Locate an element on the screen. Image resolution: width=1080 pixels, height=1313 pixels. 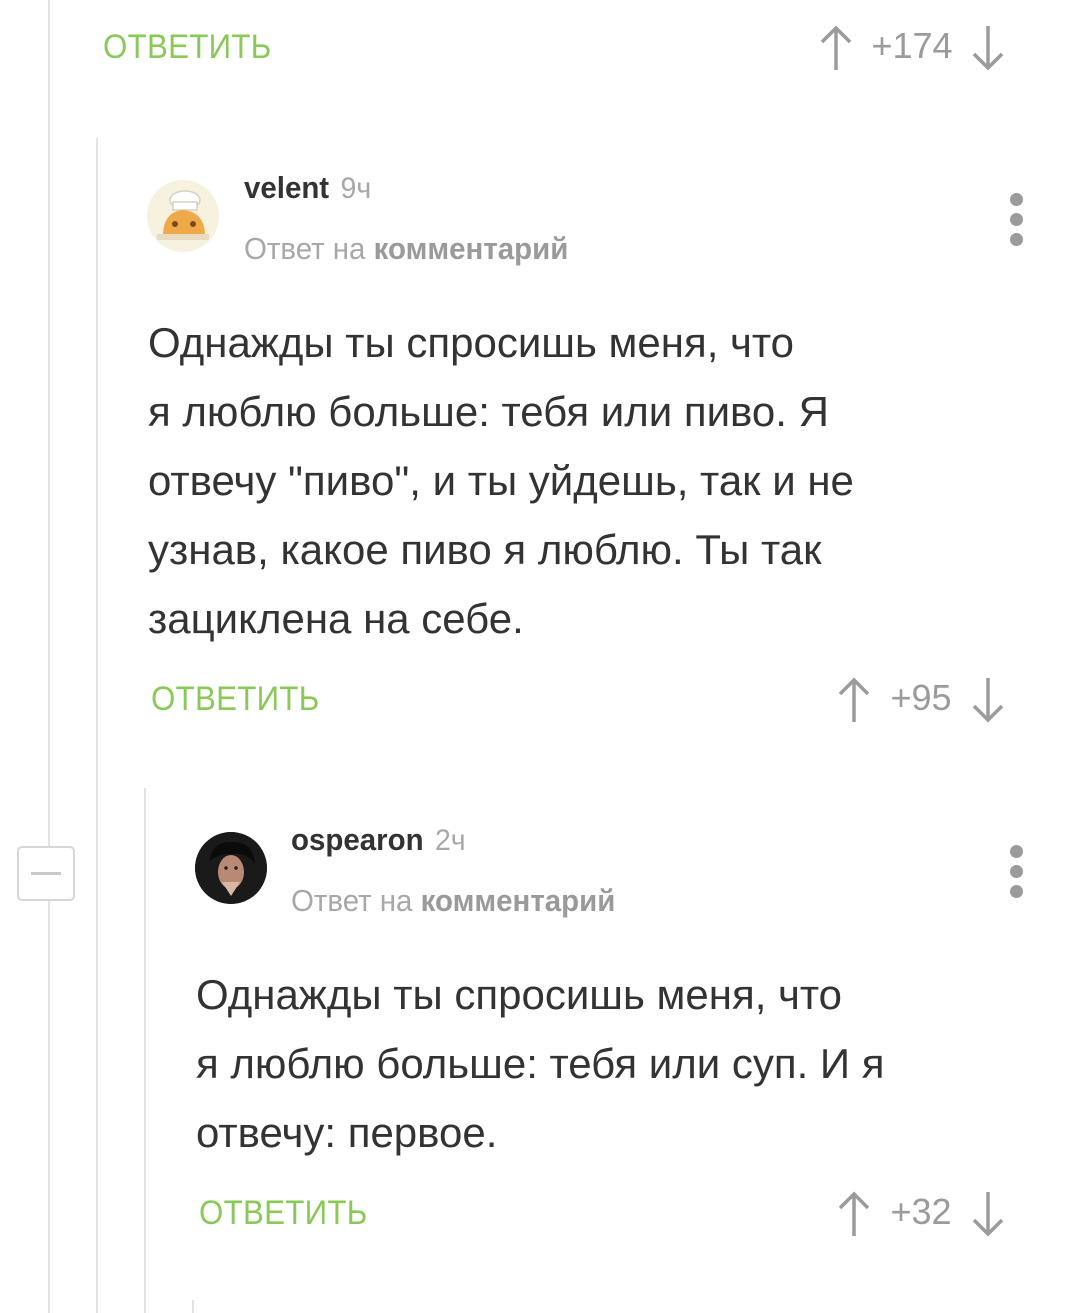
vote-score: +95 is located at coordinates (921, 697).